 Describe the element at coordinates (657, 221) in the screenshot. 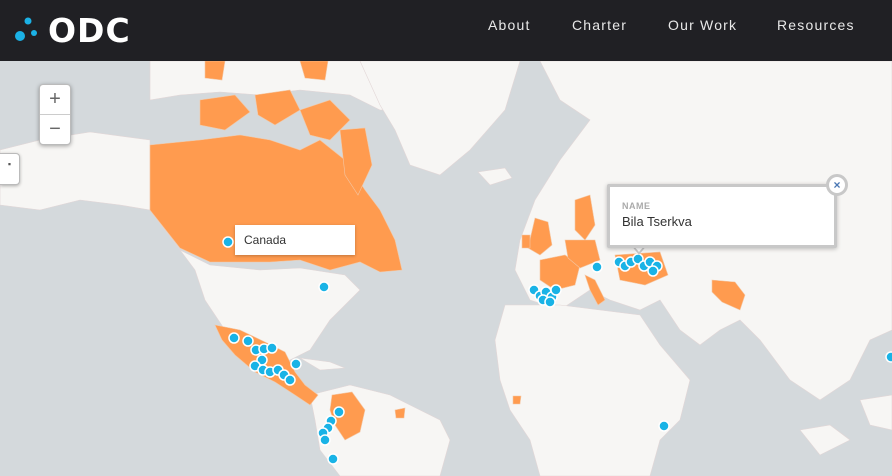

I see `popup-field-value: Bila Tserkva` at that location.